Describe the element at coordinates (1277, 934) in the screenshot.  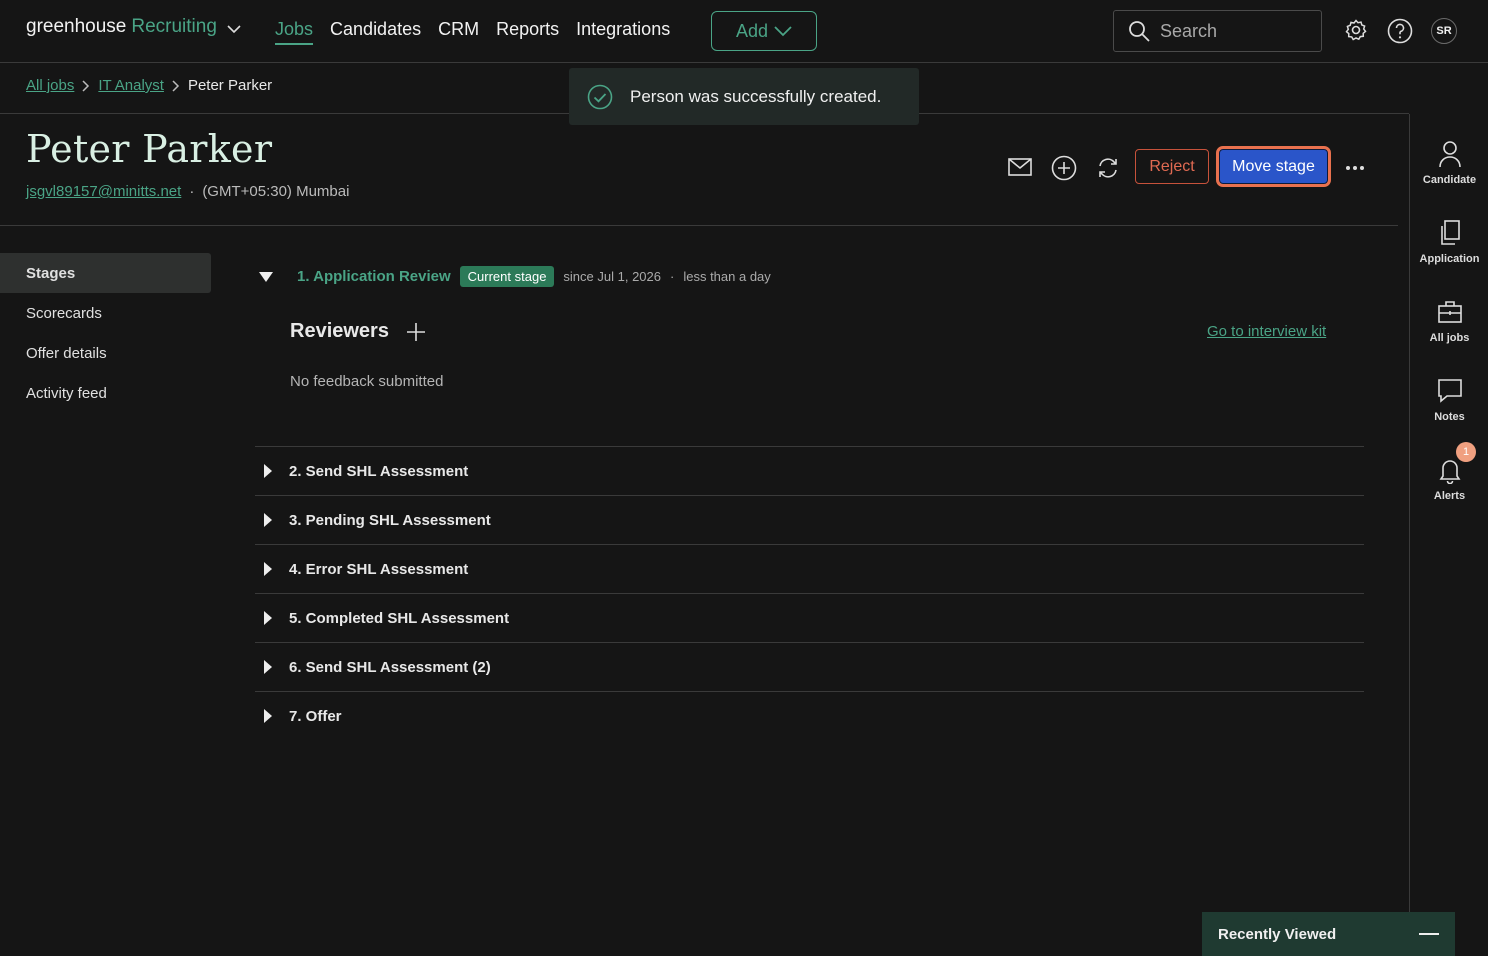
I see `recently-viewed-label: Recently Viewed` at that location.